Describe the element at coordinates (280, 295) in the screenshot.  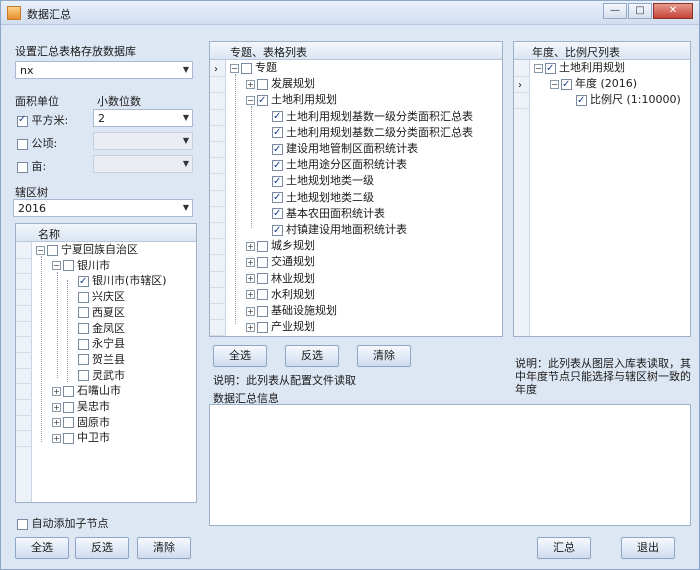
I see `topic-tree-node: + 水利规划` at that location.